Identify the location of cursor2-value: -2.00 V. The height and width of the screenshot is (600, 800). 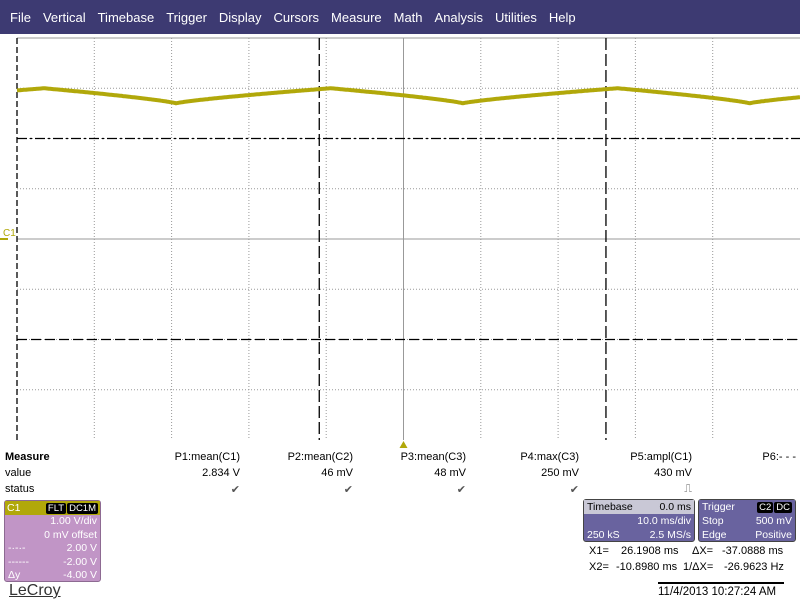
(80, 561).